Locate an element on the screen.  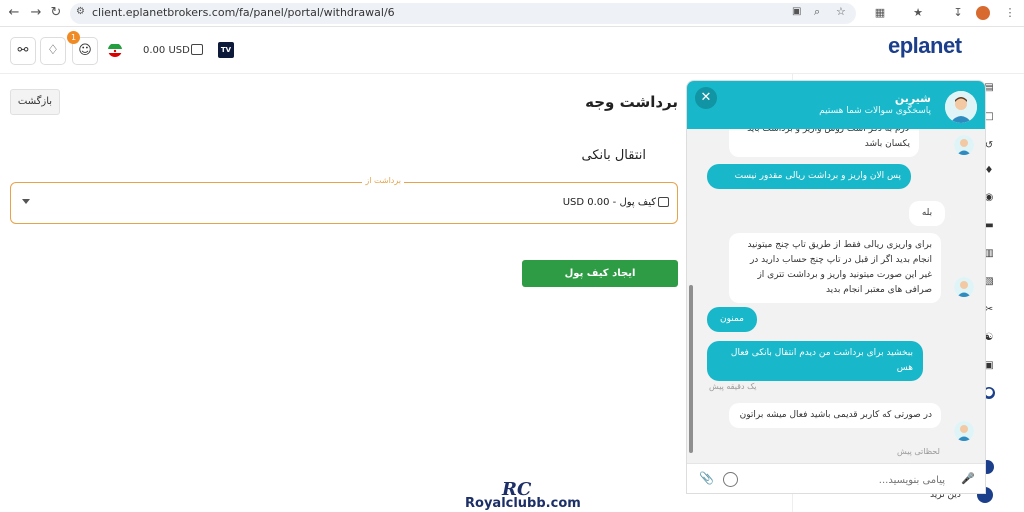
agent-subtitle: پاسخگوی سوالات شما هستیم is located at coordinates (875, 111).